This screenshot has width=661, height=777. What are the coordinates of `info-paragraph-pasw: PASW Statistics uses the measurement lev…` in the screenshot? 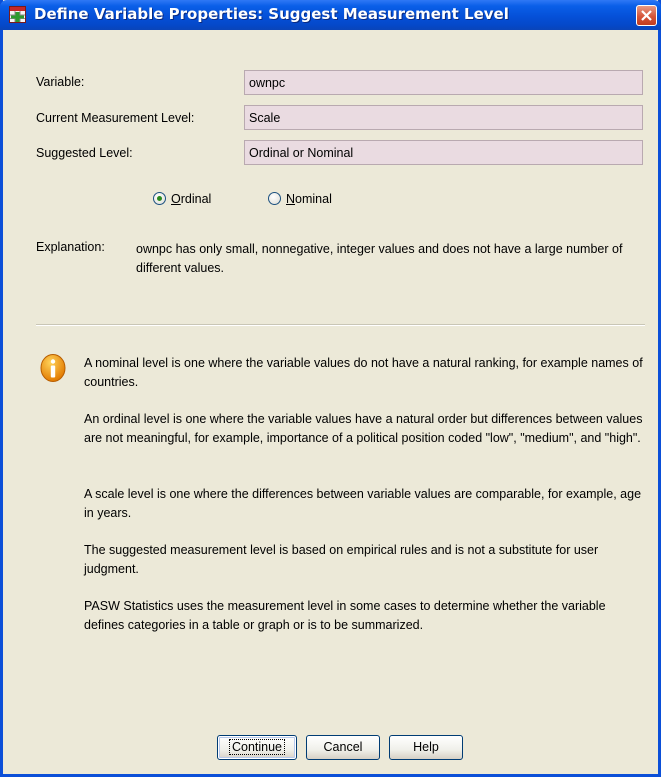 It's located at (345, 615).